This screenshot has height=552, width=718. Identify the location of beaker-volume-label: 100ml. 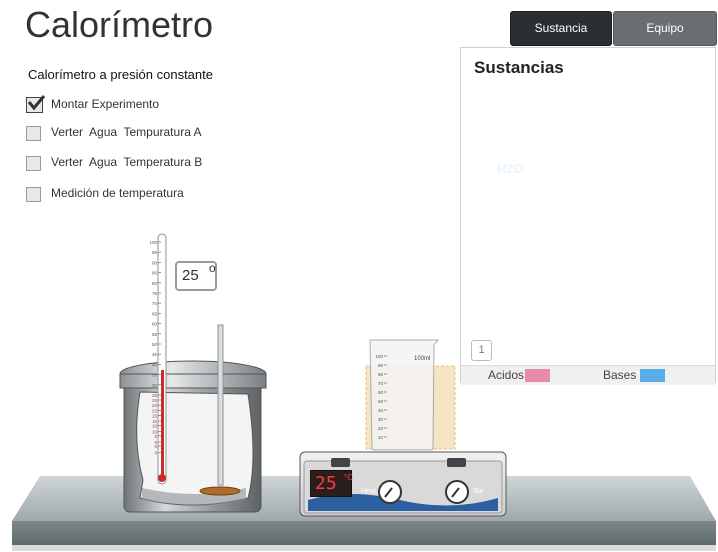
(422, 359).